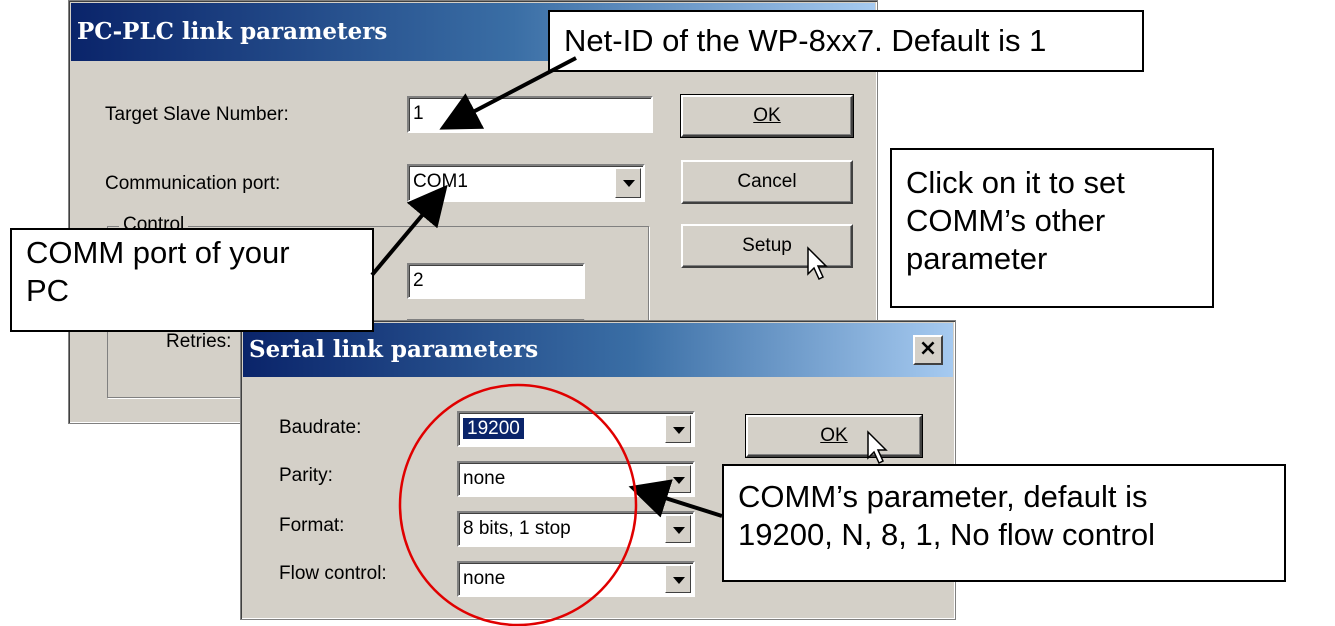 The height and width of the screenshot is (626, 1335). What do you see at coordinates (158, 252) in the screenshot?
I see `comm-port-callout-line1: COMM port of your` at bounding box center [158, 252].